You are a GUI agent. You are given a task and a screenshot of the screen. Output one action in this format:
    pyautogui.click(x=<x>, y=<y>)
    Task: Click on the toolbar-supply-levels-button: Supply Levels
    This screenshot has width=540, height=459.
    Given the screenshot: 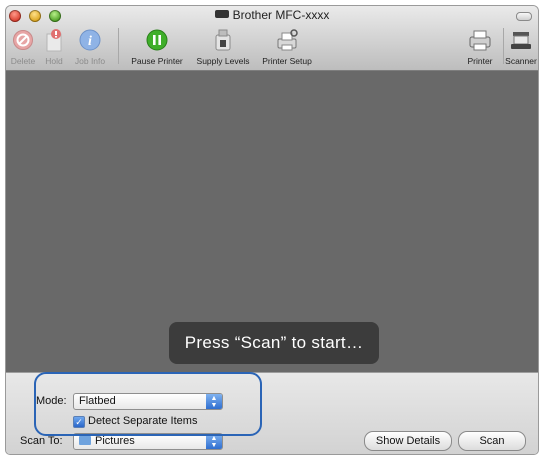 What is the action you would take?
    pyautogui.click(x=223, y=46)
    